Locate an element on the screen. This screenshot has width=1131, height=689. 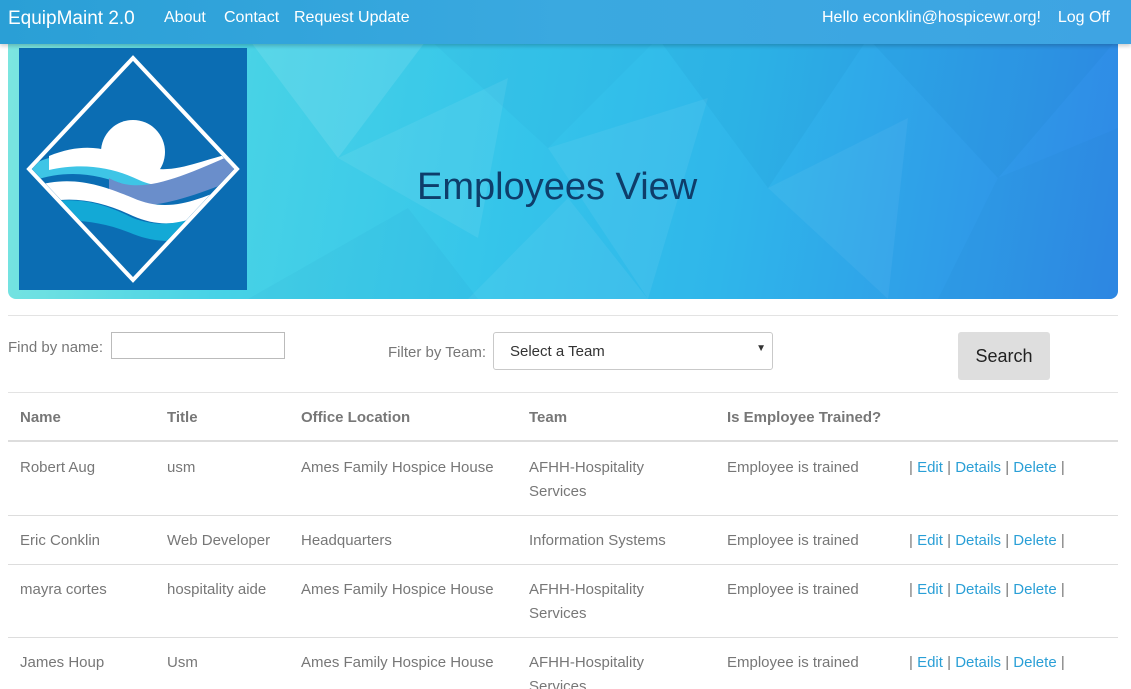
user-greeting-link: Hello econklin@hospicewr.org! is located at coordinates (931, 18).